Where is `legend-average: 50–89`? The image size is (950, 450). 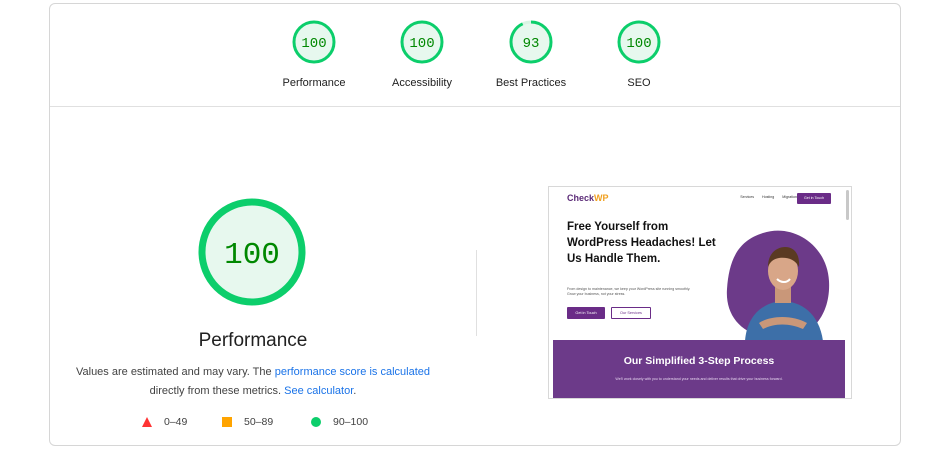
legend-average: 50–89 is located at coordinates (247, 422).